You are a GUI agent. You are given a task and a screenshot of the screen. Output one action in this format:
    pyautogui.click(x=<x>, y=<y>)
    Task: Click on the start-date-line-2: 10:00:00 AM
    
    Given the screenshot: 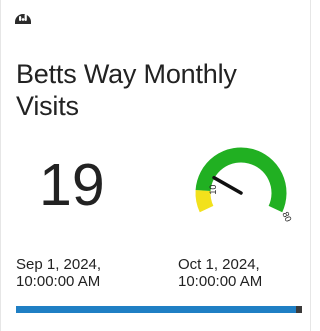 What is the action you would take?
    pyautogui.click(x=58, y=281)
    